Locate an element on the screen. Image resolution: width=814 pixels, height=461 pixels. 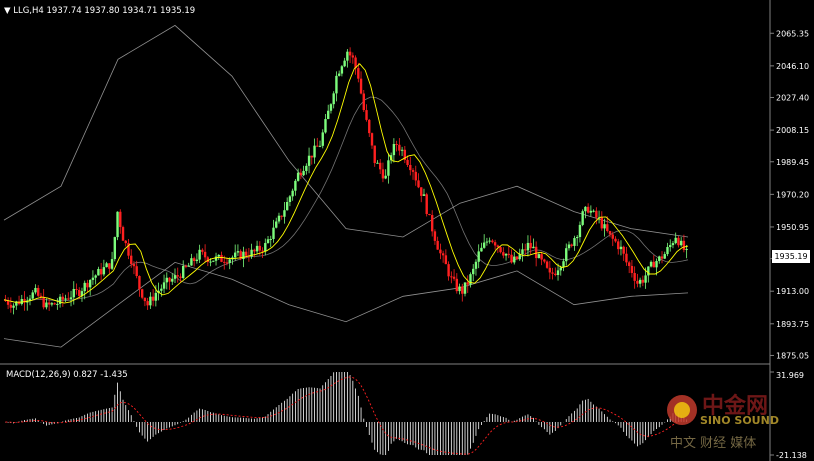
last-price-tag: 1935.19 is located at coordinates (791, 256).